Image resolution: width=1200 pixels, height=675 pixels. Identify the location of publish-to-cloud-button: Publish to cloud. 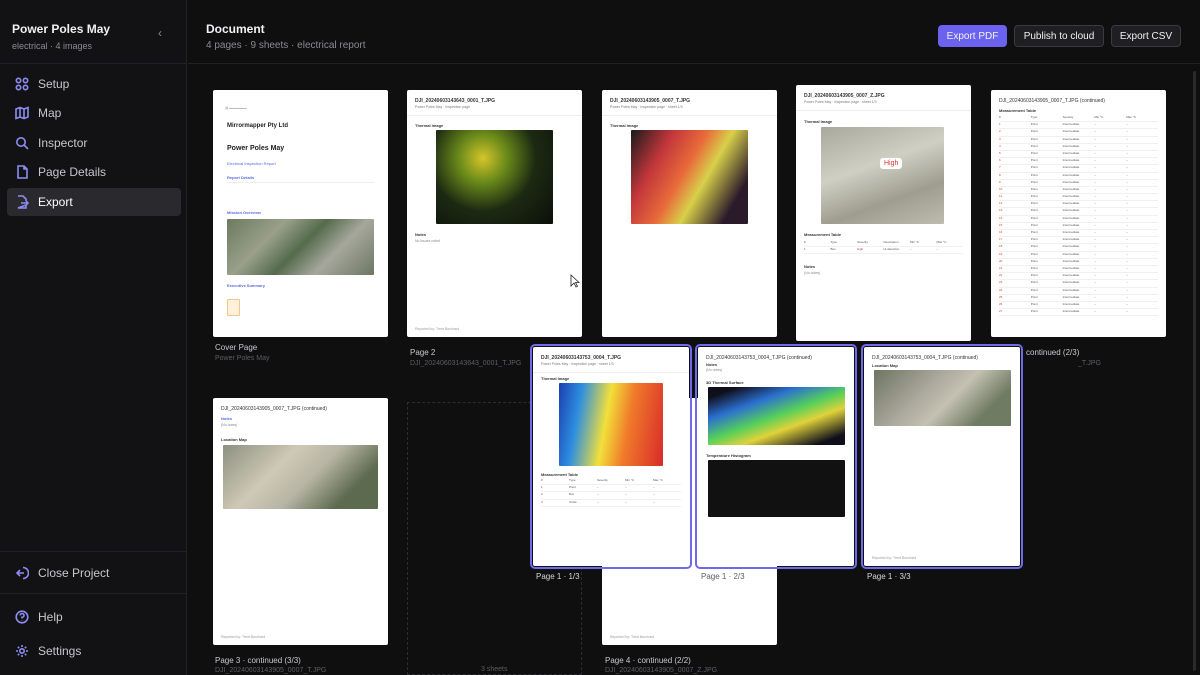
(1059, 36).